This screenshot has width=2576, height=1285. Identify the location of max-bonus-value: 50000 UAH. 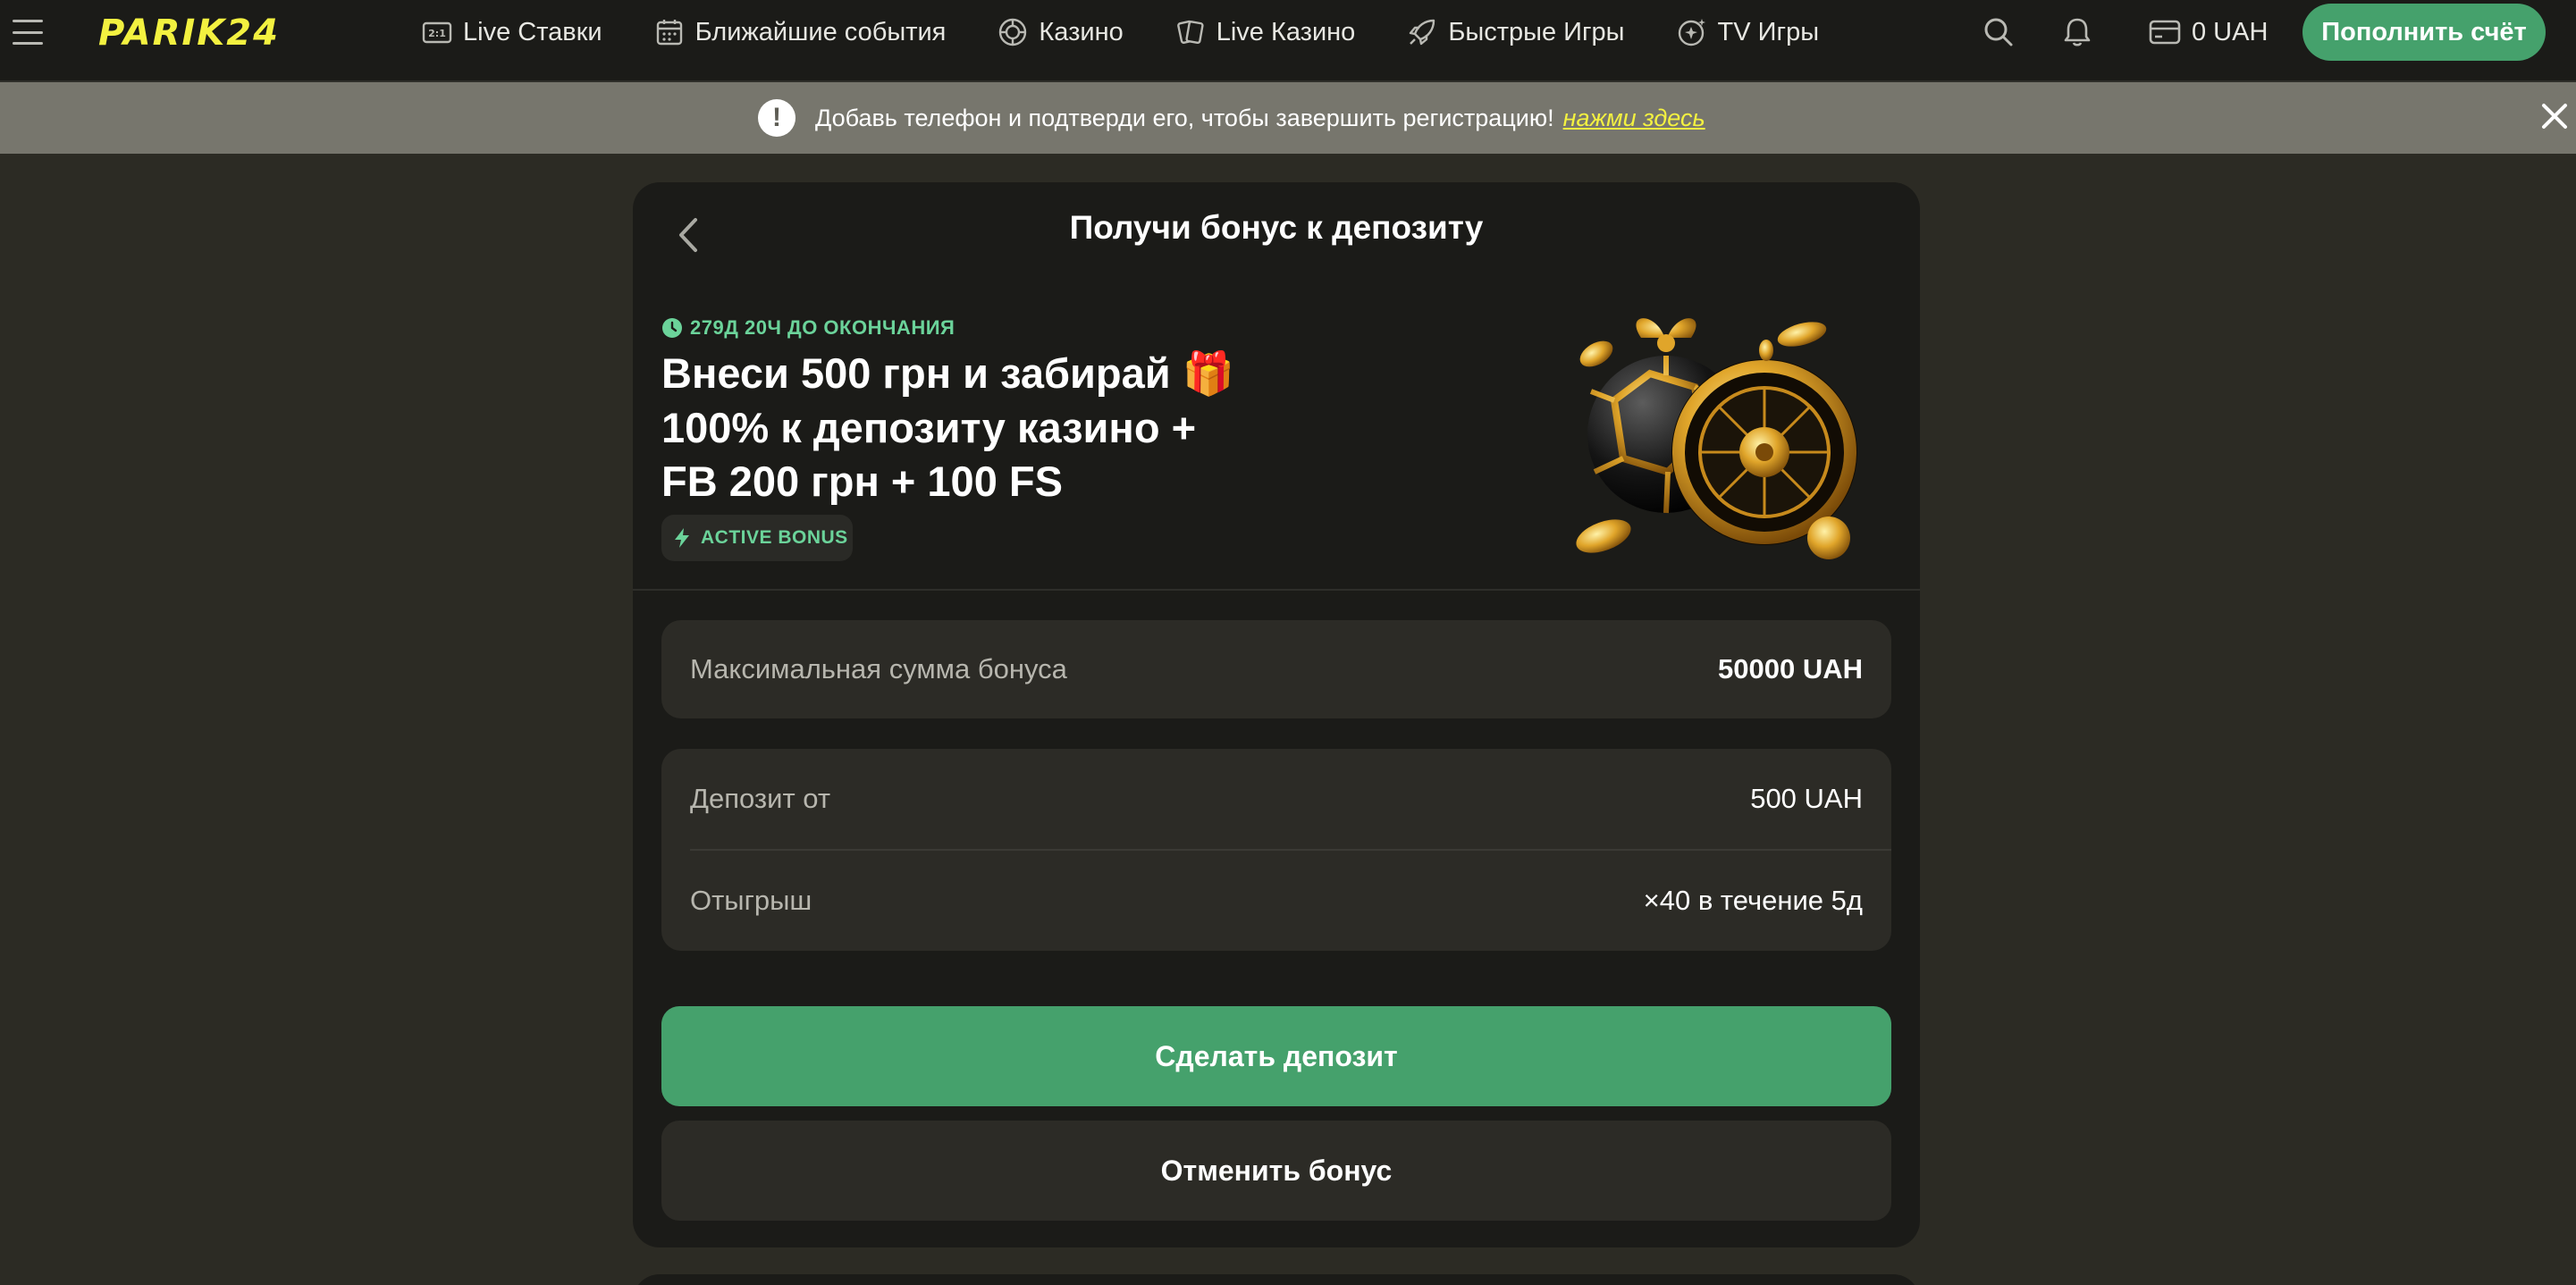
(1791, 668).